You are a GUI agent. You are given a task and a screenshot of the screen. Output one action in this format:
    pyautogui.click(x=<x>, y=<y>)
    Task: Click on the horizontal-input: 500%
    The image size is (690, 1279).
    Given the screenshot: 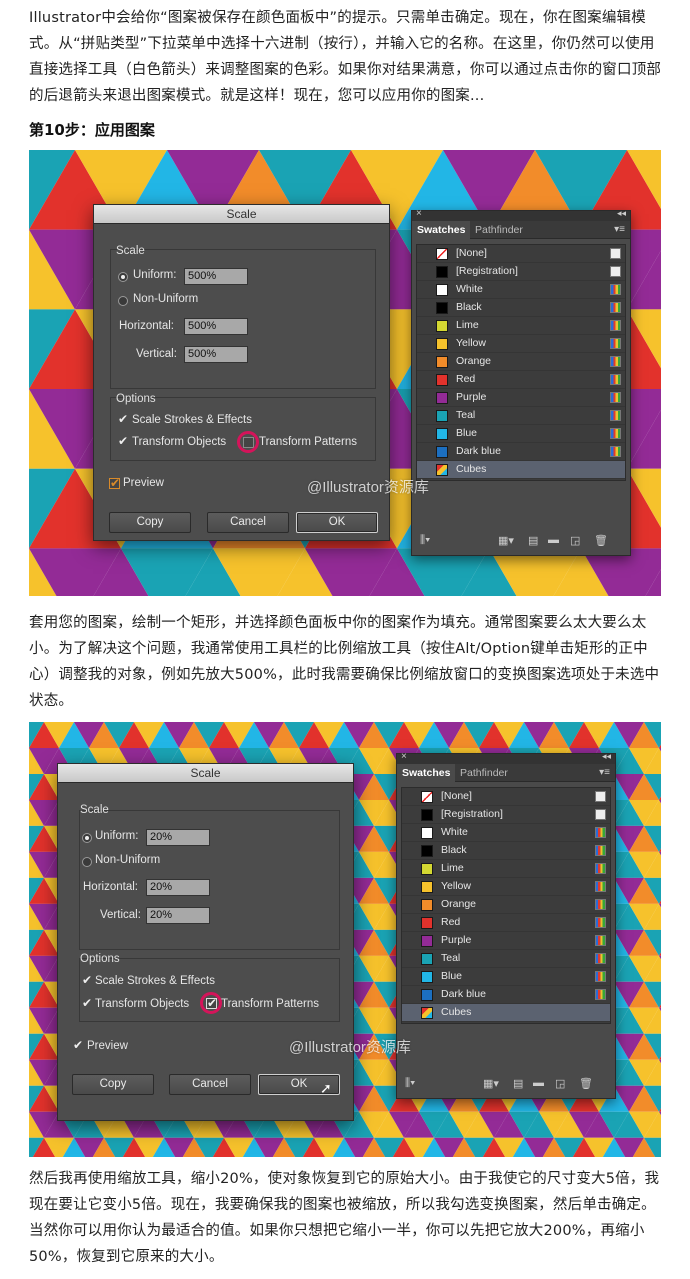 What is the action you would take?
    pyautogui.click(x=216, y=326)
    